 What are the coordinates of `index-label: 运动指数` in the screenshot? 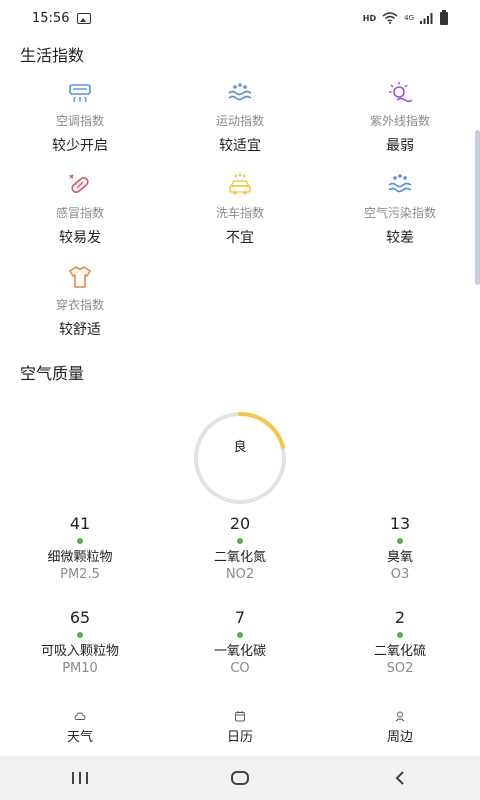 It's located at (239, 121).